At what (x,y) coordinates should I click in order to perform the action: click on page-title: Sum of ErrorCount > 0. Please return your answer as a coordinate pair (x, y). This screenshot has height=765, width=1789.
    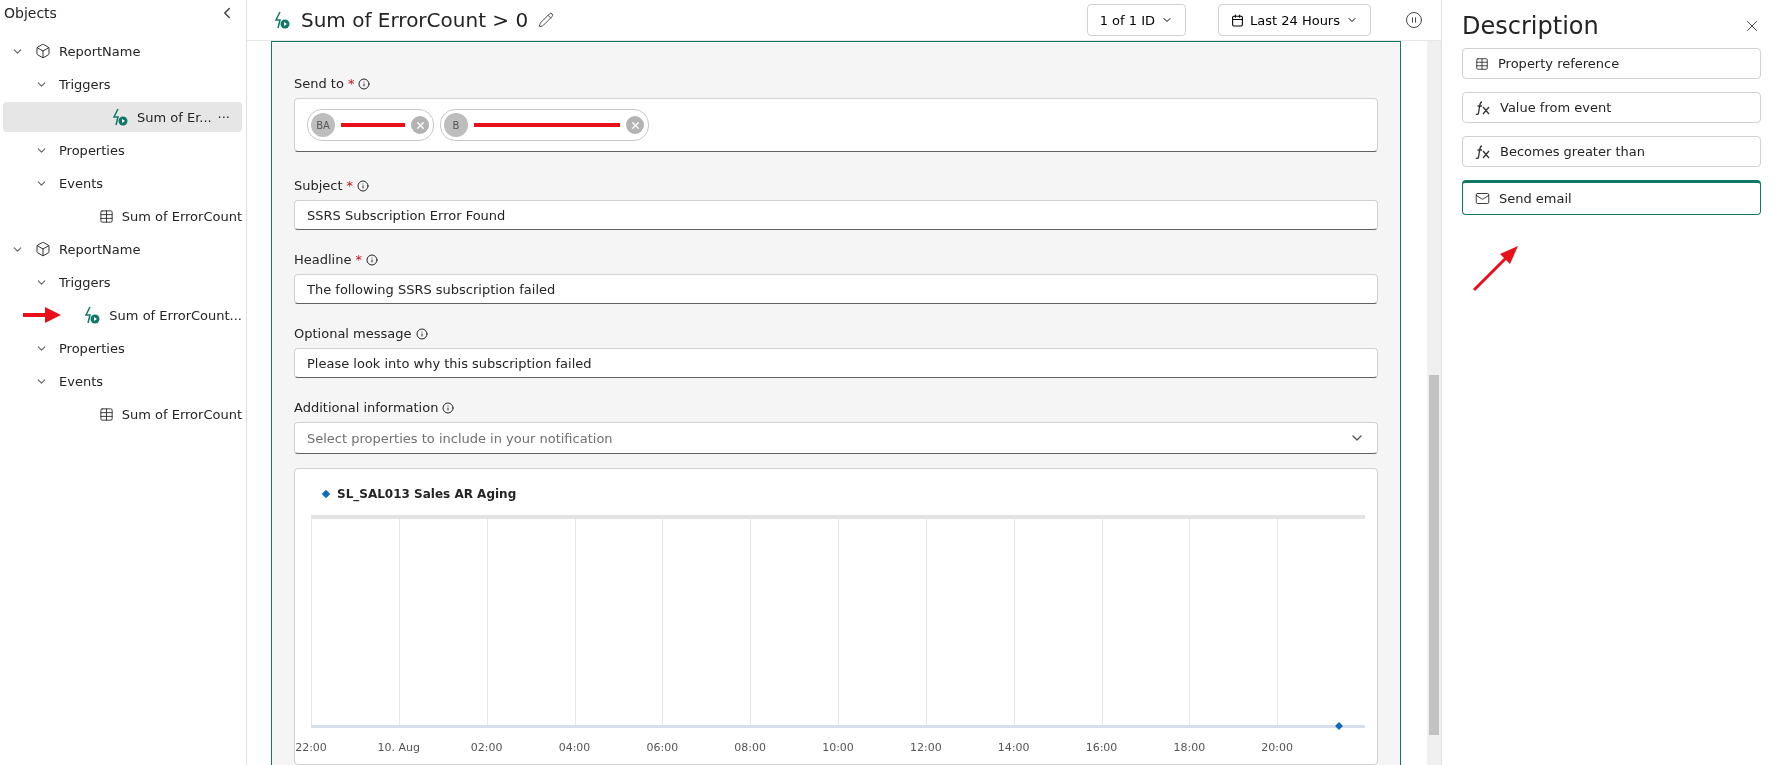
    Looking at the image, I should click on (415, 20).